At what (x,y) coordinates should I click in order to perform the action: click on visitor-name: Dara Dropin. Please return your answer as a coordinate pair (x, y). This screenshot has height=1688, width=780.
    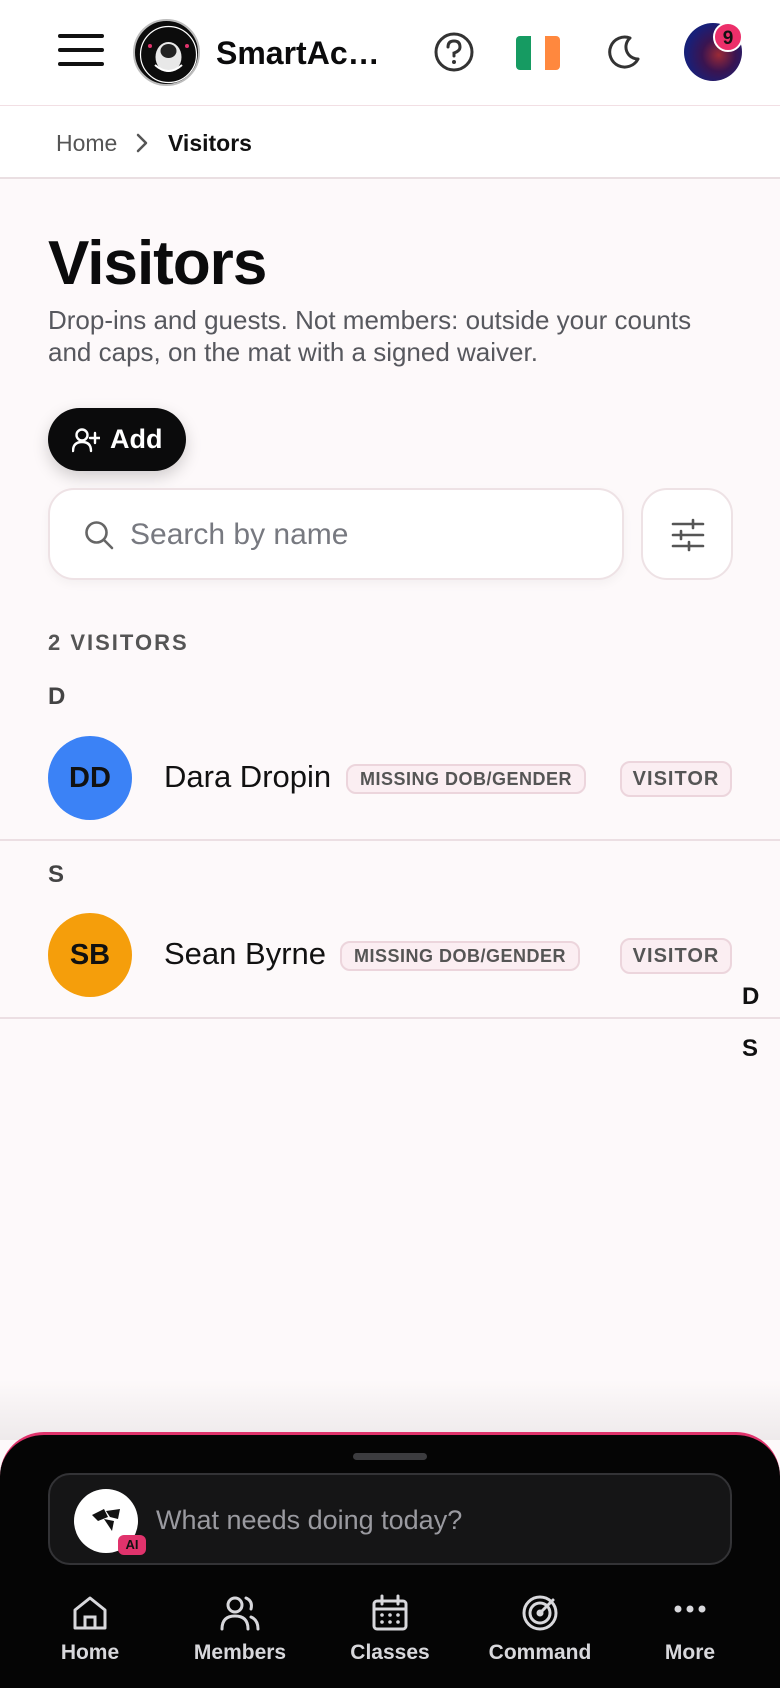
    Looking at the image, I should click on (248, 776).